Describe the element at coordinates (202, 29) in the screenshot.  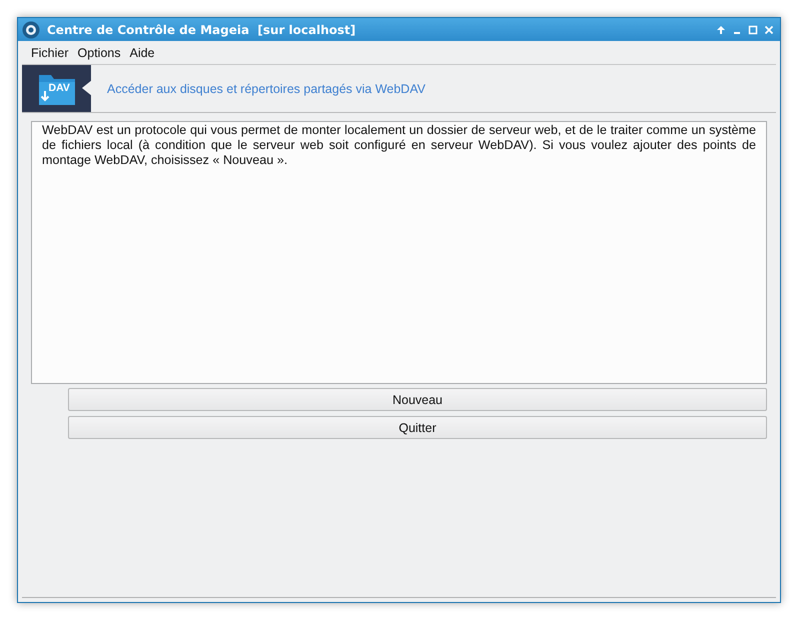
I see `window-title: Centre de Contrôle de Mageia [sur localhost]` at that location.